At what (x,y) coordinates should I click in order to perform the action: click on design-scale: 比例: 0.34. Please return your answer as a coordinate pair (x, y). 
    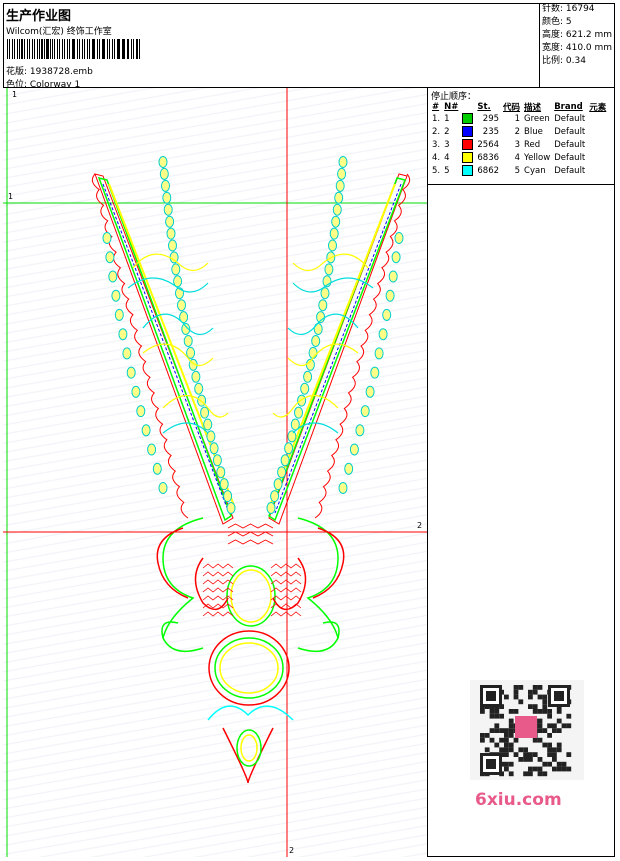
    Looking at the image, I should click on (564, 61).